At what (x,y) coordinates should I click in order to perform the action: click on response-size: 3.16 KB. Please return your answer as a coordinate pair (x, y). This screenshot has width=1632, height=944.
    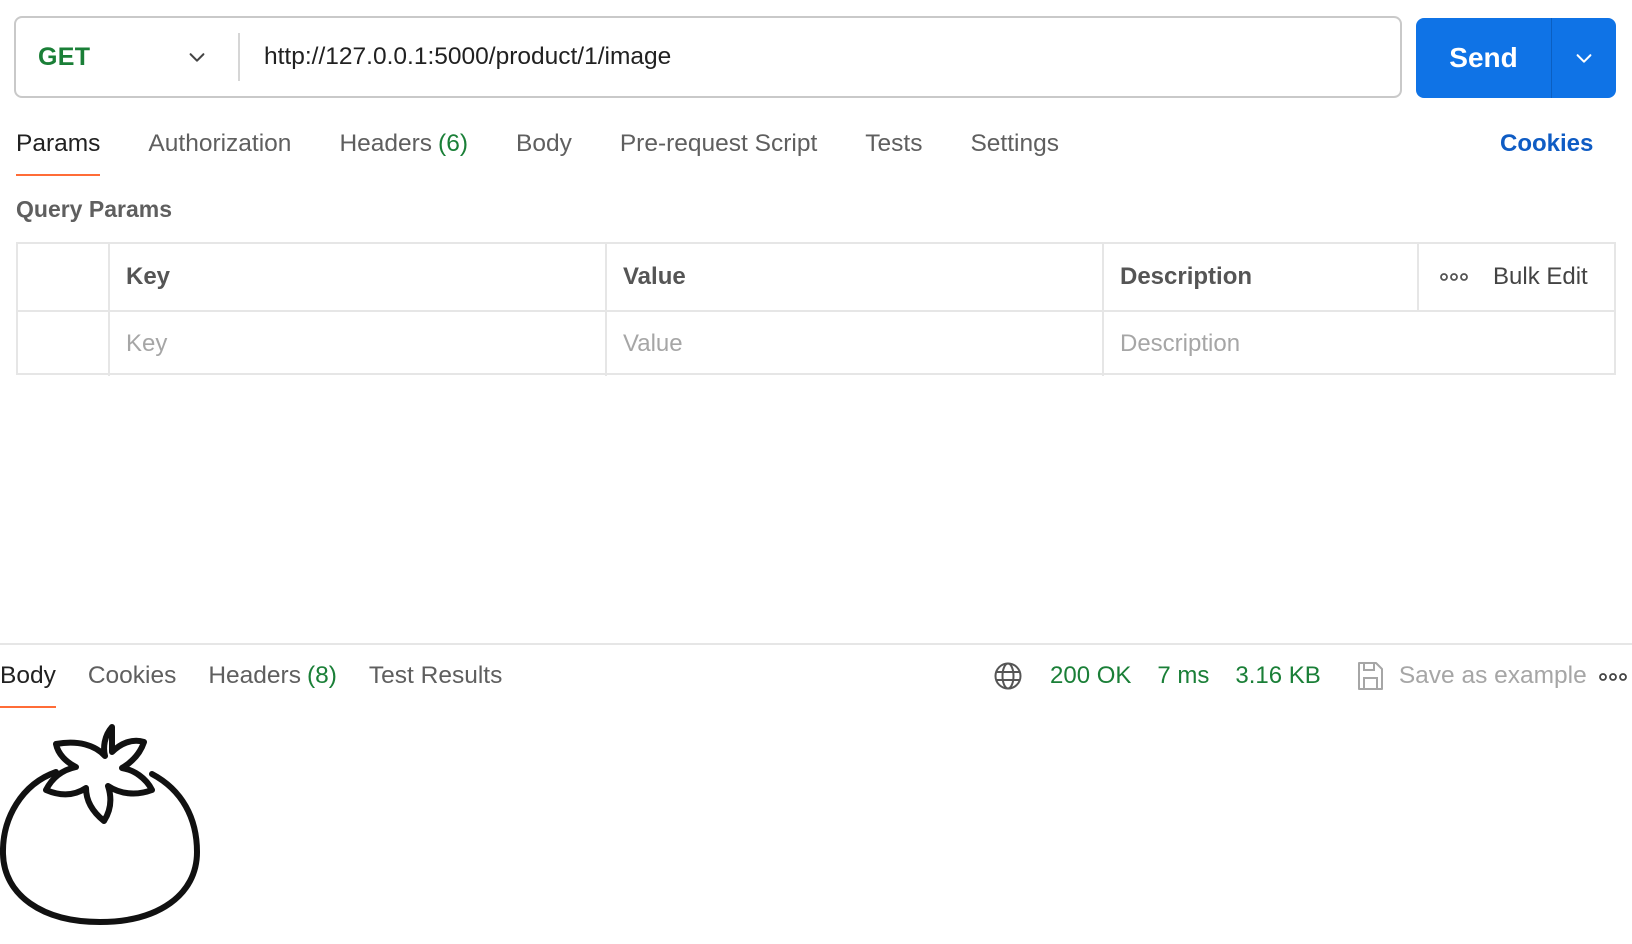
    Looking at the image, I should click on (1277, 676).